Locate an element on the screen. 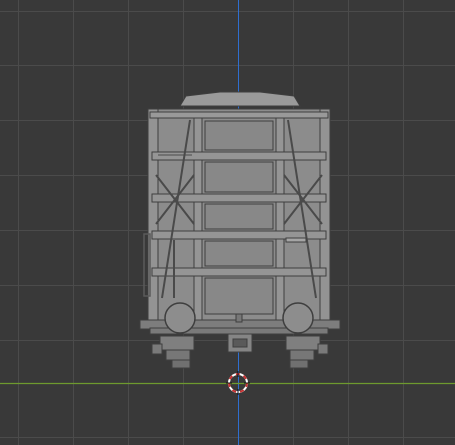 This screenshot has height=445, width=455. handle is located at coordinates (296, 240).